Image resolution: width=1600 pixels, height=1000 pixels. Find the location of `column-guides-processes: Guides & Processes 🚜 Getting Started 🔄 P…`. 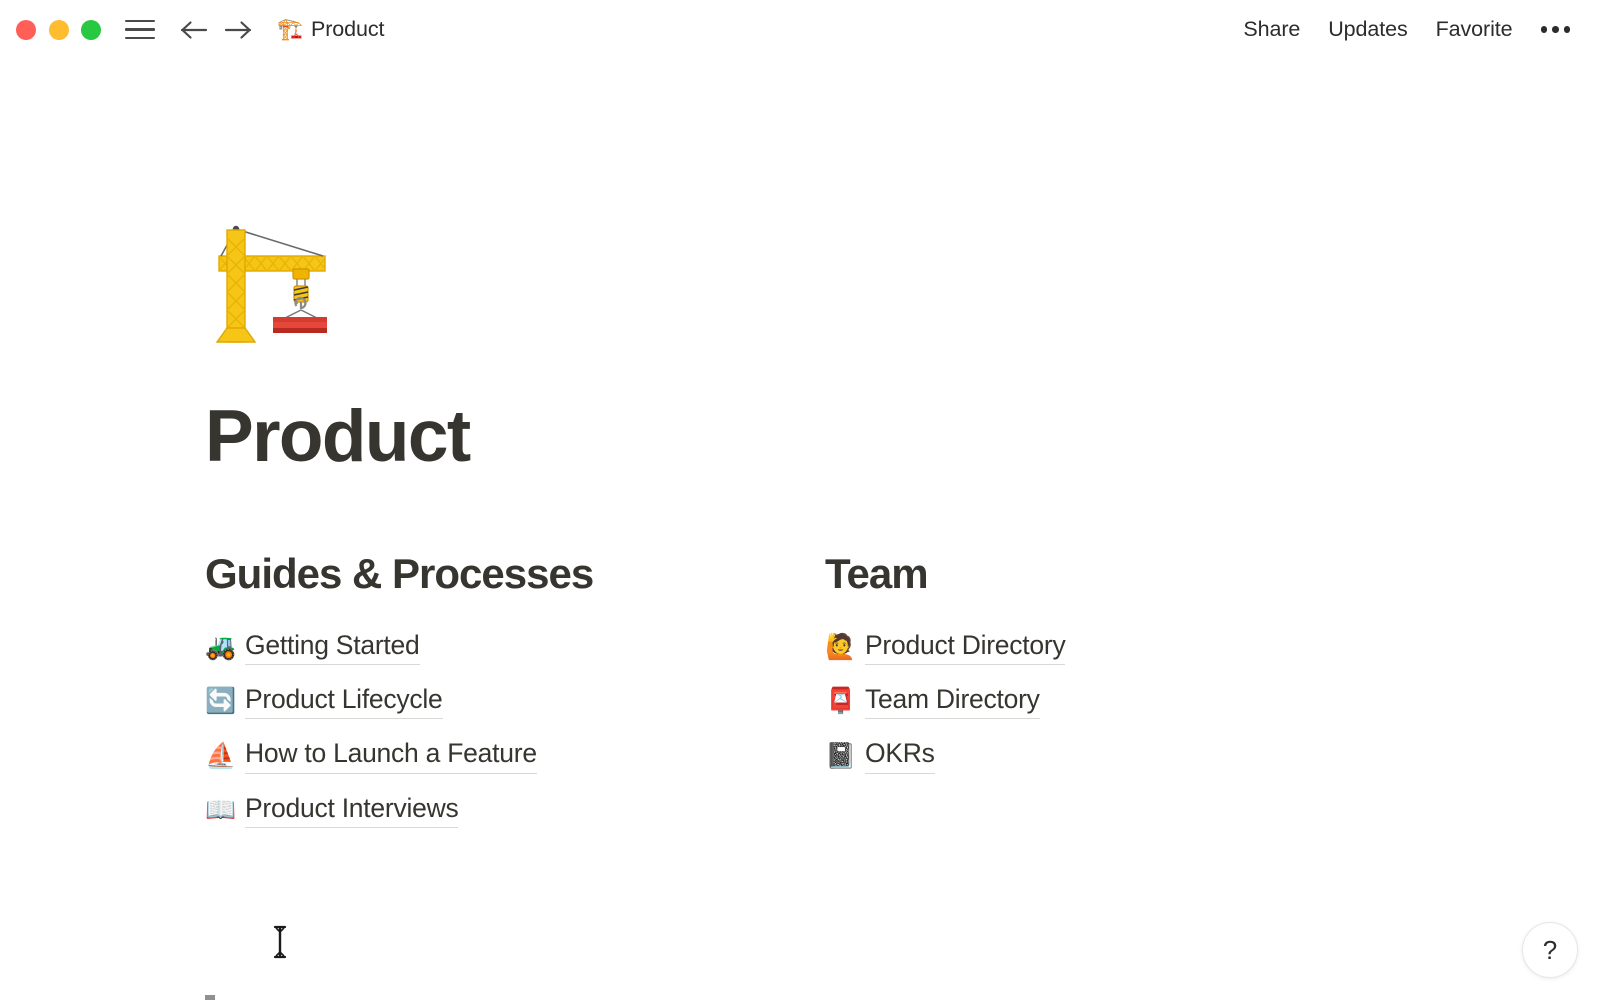

column-guides-processes: Guides & Processes 🚜 Getting Started 🔄 P… is located at coordinates (515, 689).